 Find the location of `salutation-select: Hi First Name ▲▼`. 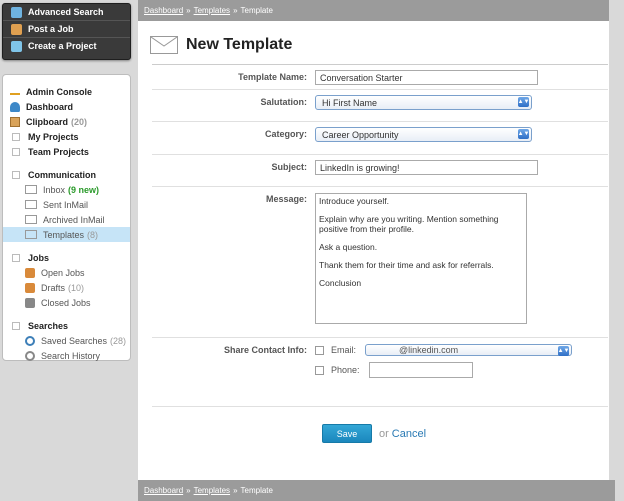

salutation-select: Hi First Name ▲▼ is located at coordinates (423, 102).